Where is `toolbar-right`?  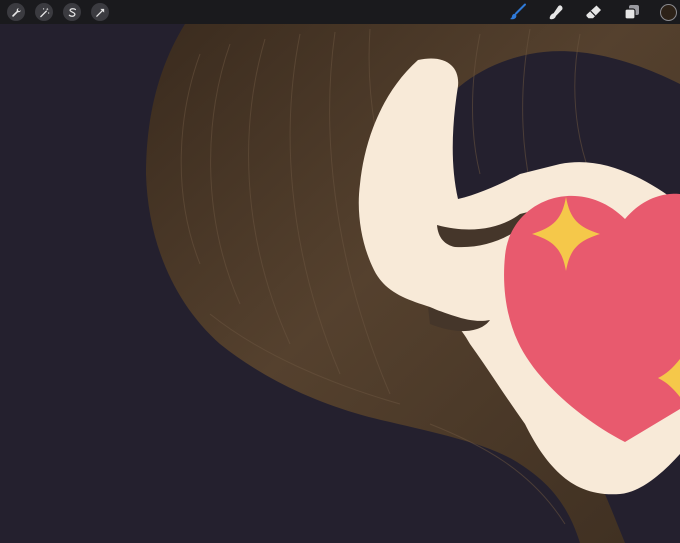
toolbar-right is located at coordinates (594, 12).